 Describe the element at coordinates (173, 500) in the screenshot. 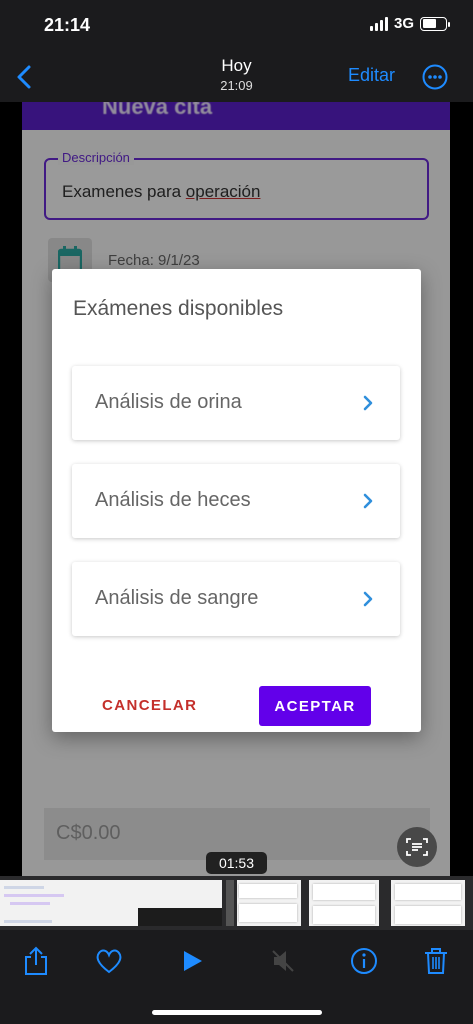

I see `option-label: Análisis de heces` at that location.